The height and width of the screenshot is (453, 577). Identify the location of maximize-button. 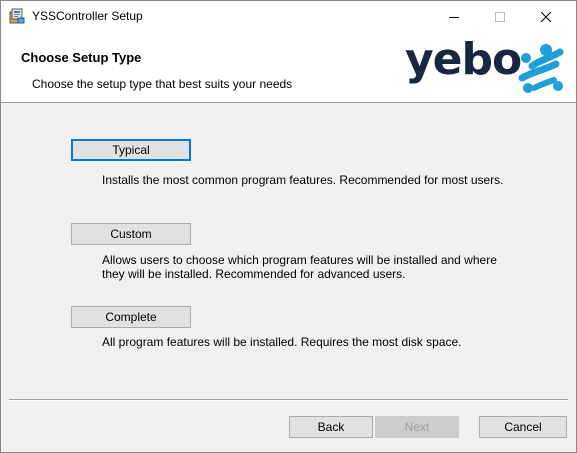
(500, 16).